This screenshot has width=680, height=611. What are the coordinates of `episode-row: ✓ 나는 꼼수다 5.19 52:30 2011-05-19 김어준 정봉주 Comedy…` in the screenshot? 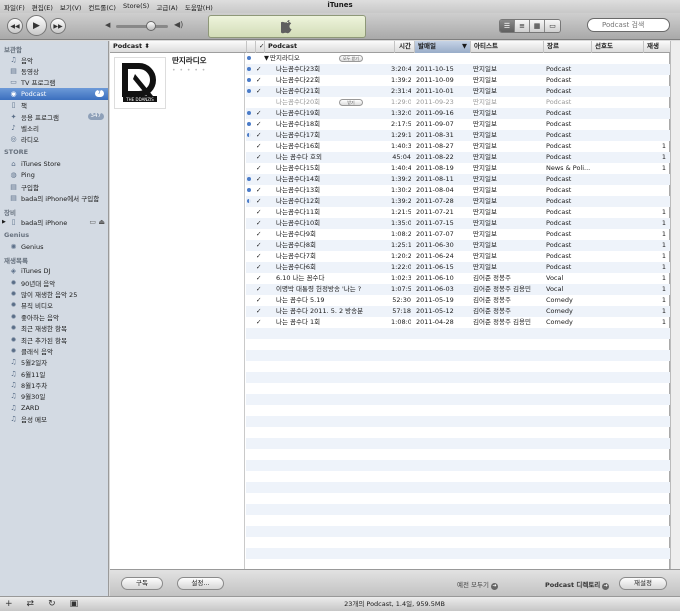 It's located at (458, 300).